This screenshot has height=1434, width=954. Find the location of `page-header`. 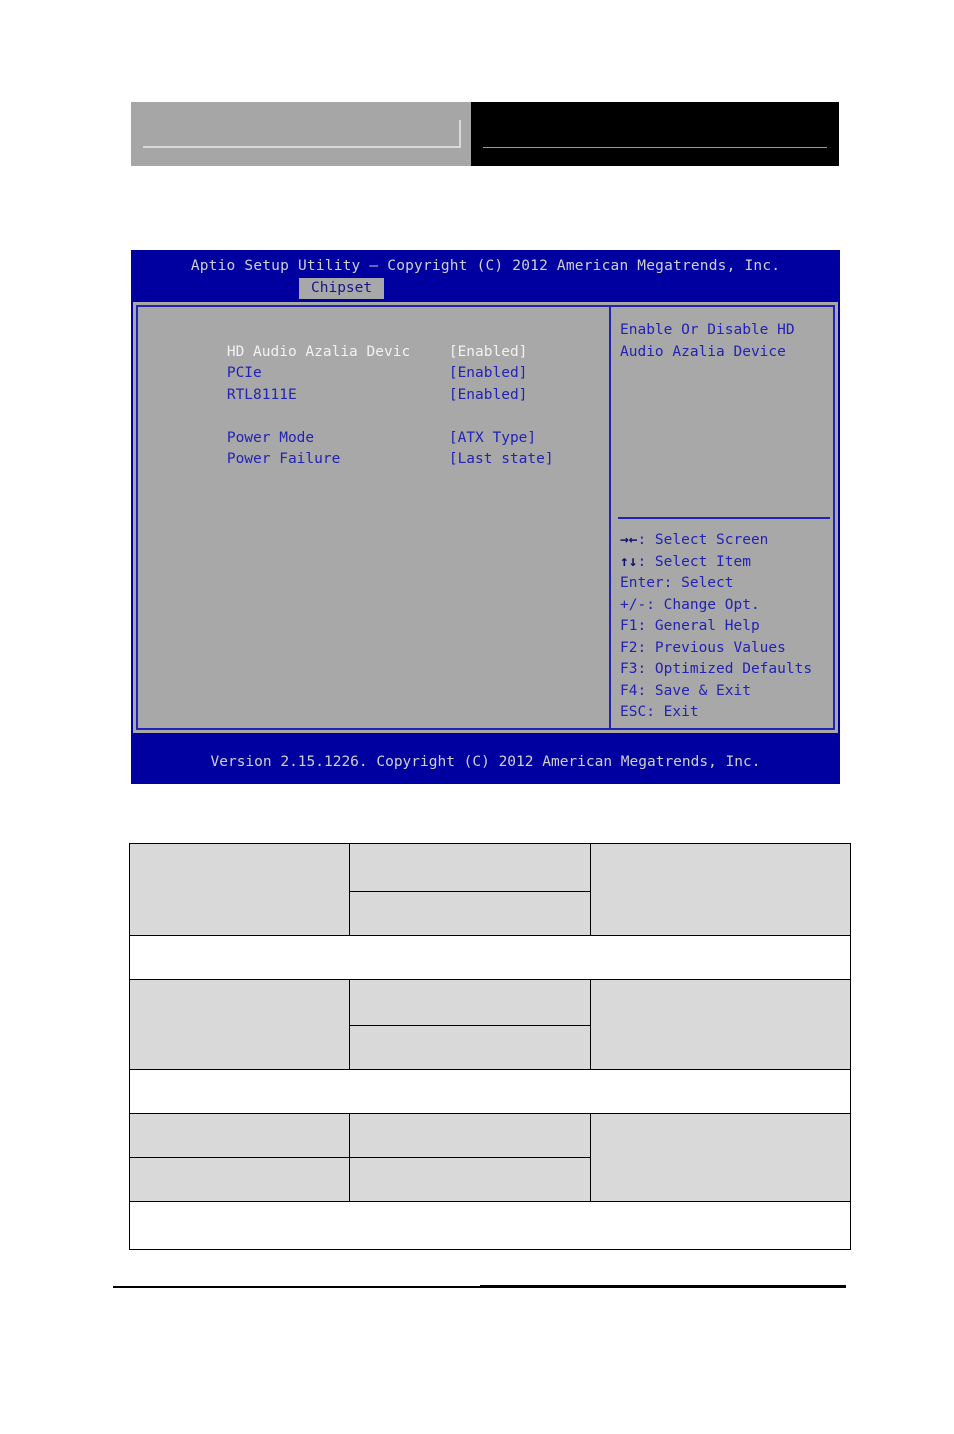

page-header is located at coordinates (485, 134).